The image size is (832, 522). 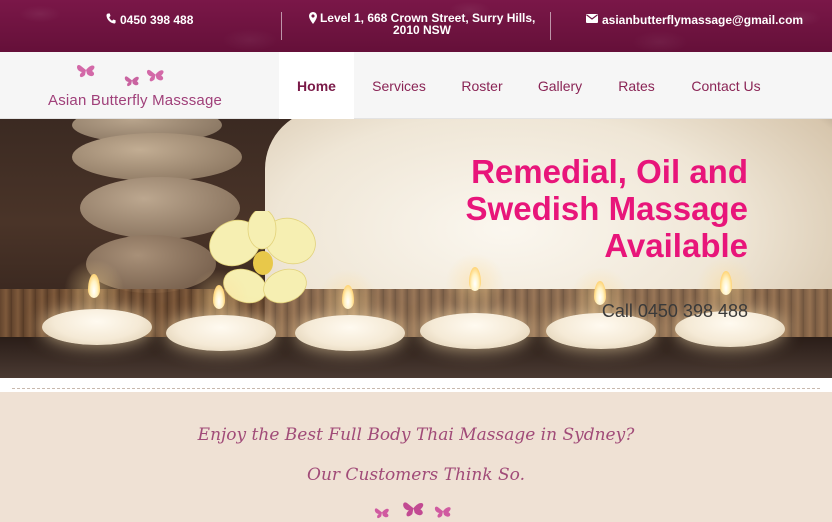 What do you see at coordinates (416, 388) in the screenshot?
I see `dashed-line` at bounding box center [416, 388].